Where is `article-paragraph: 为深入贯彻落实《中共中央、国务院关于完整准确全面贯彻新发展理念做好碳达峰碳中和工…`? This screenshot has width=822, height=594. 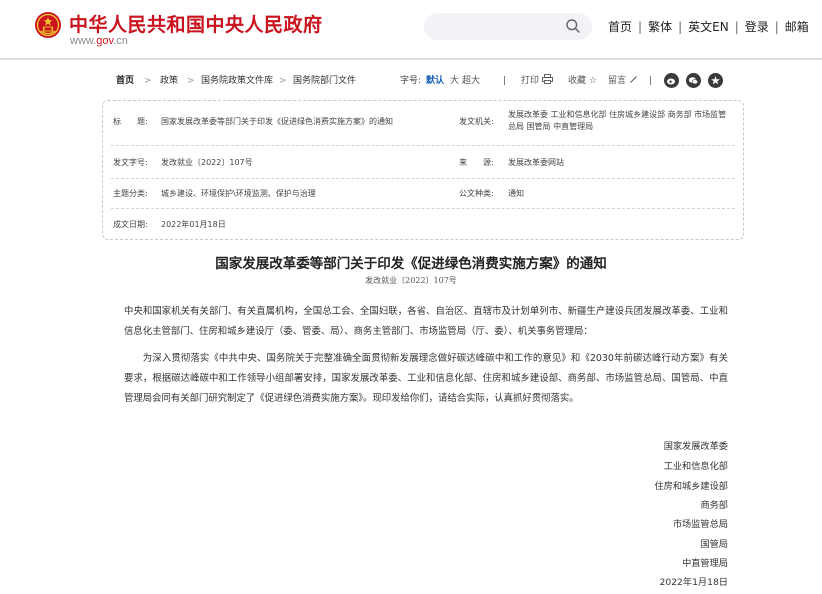 article-paragraph: 为深入贯彻落实《中共中央、国务院关于完整准确全面贯彻新发展理念做好碳达峰碳中和工… is located at coordinates (426, 378).